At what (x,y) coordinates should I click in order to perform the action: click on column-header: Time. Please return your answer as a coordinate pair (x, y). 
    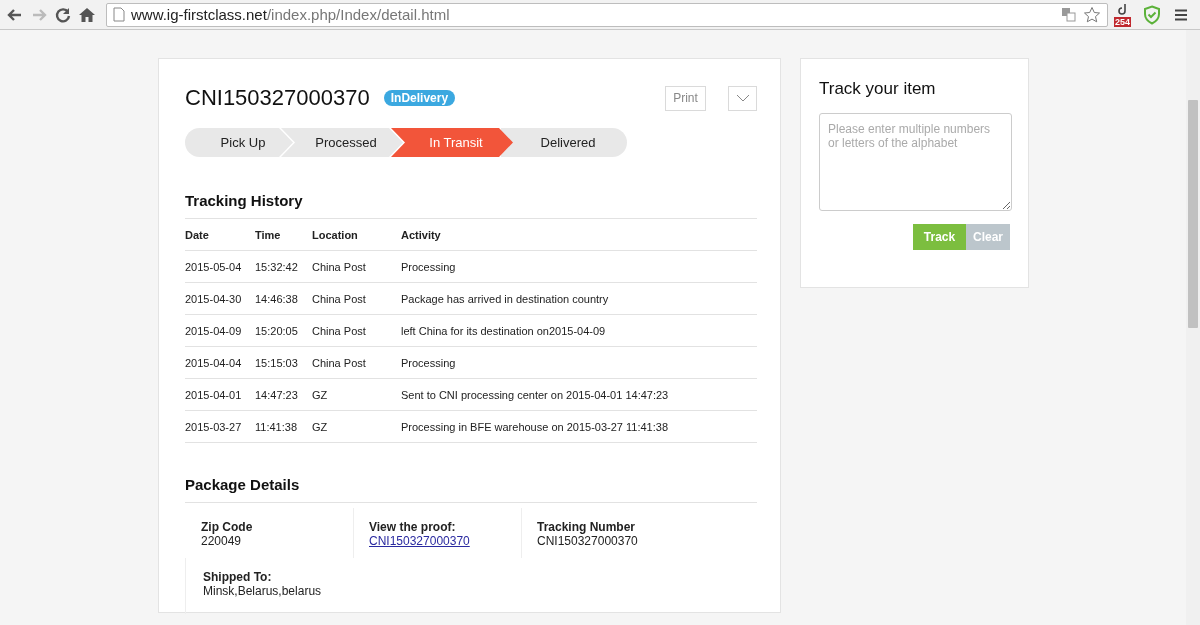
    Looking at the image, I should click on (283, 235).